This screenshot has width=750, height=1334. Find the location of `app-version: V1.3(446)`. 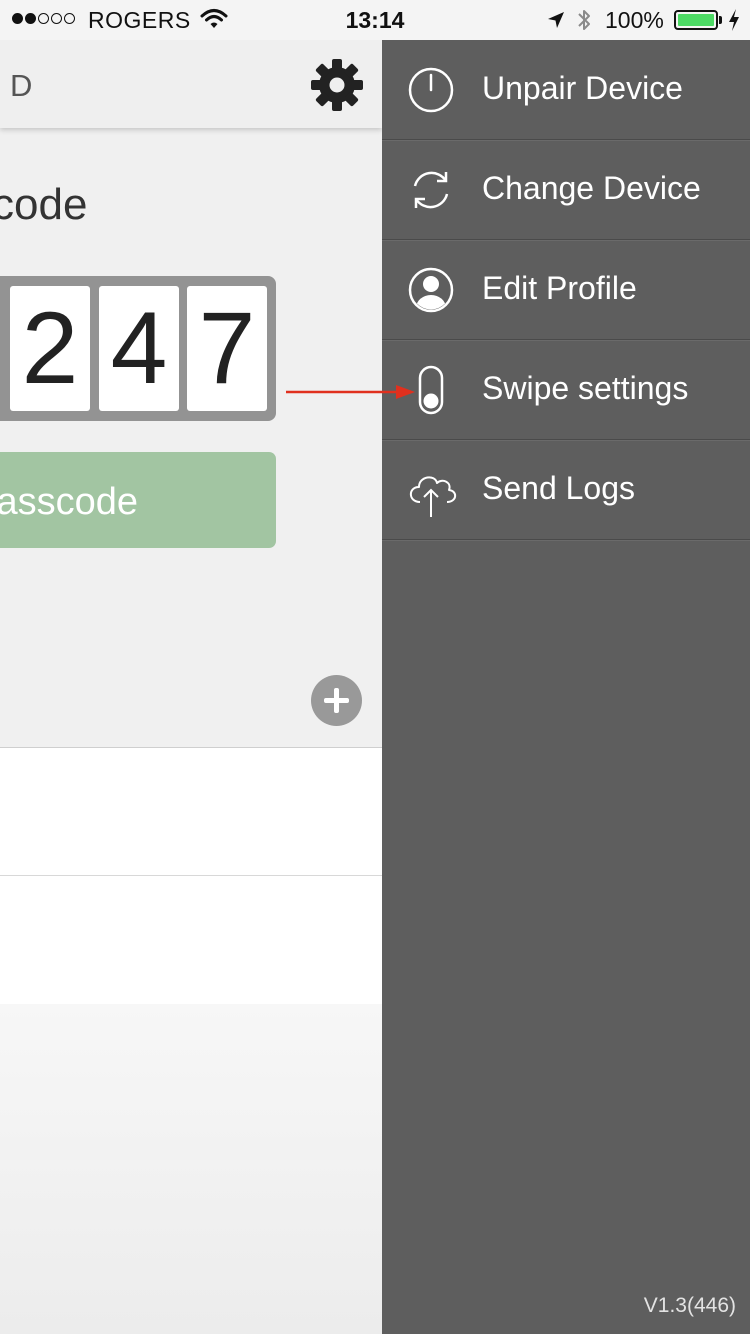

app-version: V1.3(446) is located at coordinates (689, 1305).